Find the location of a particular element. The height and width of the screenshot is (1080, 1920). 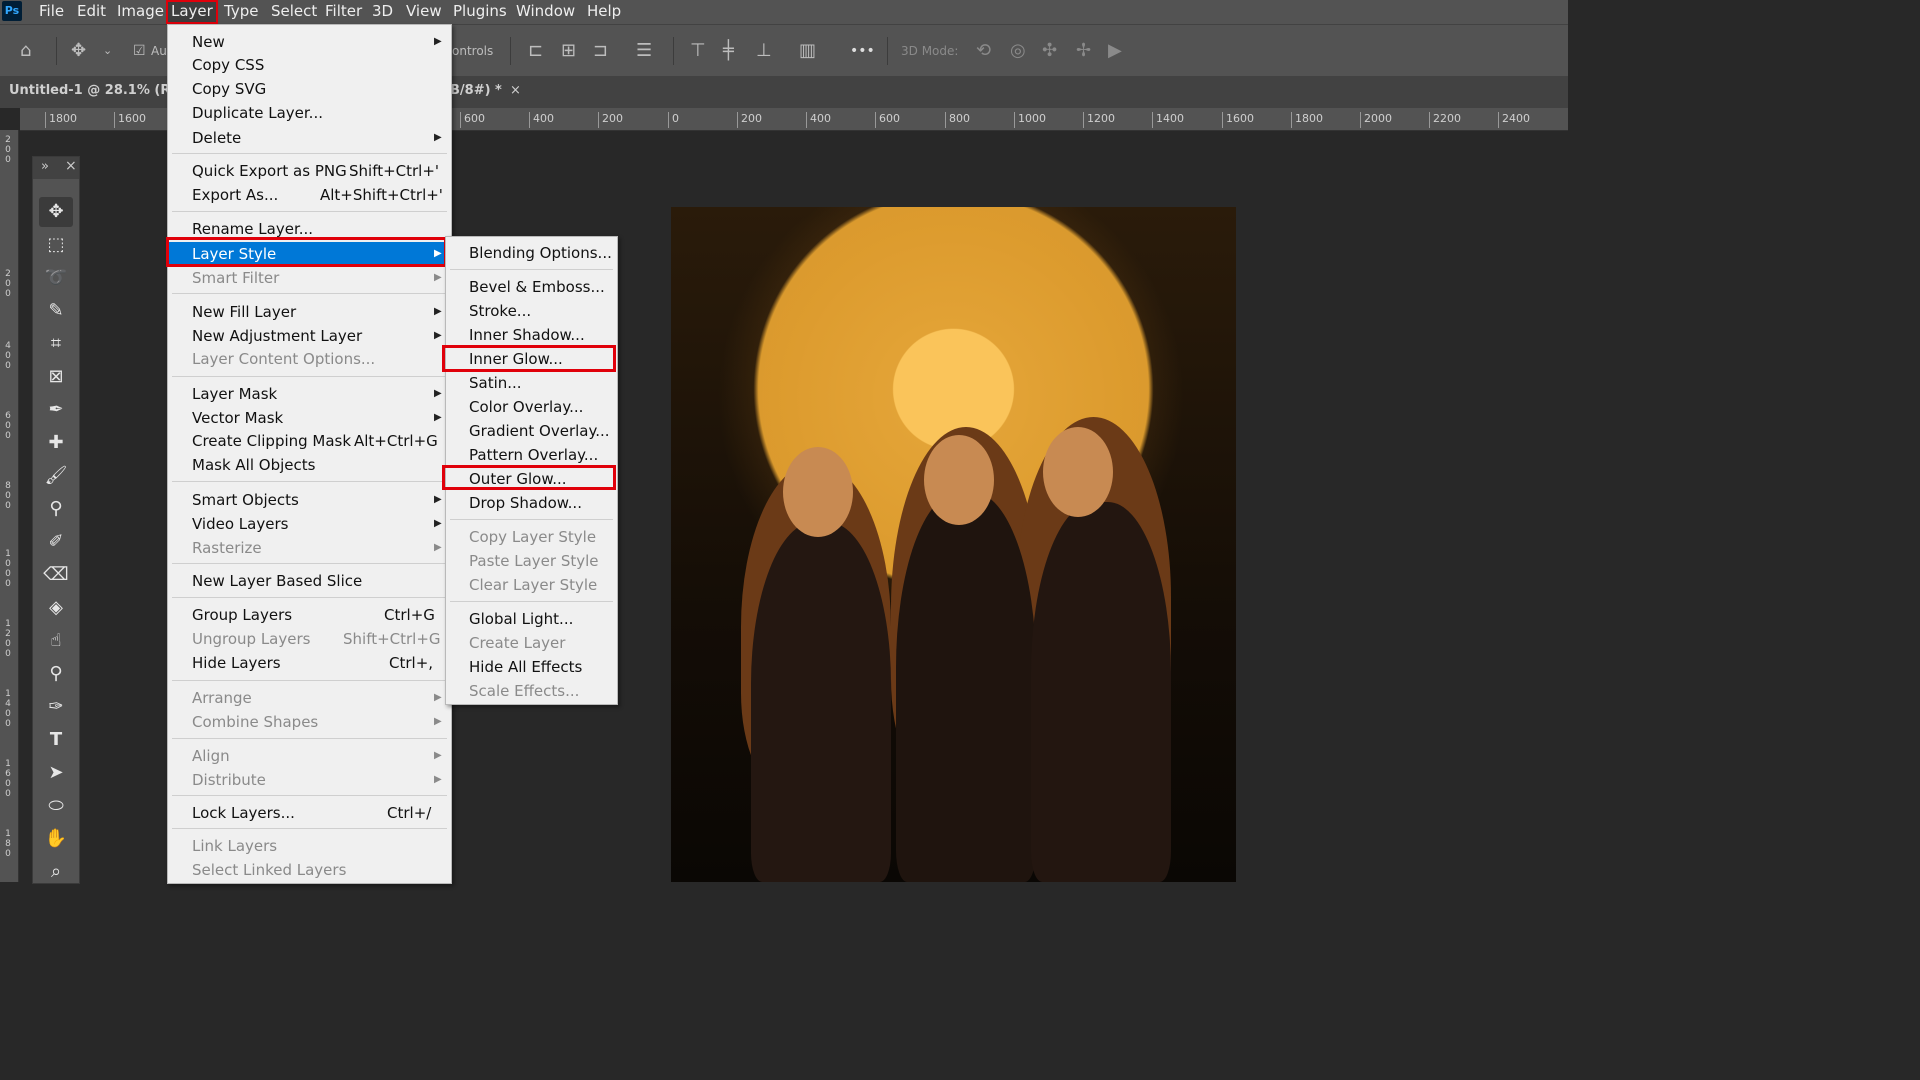

auto-select-checkbox: ☑ is located at coordinates (139, 51).